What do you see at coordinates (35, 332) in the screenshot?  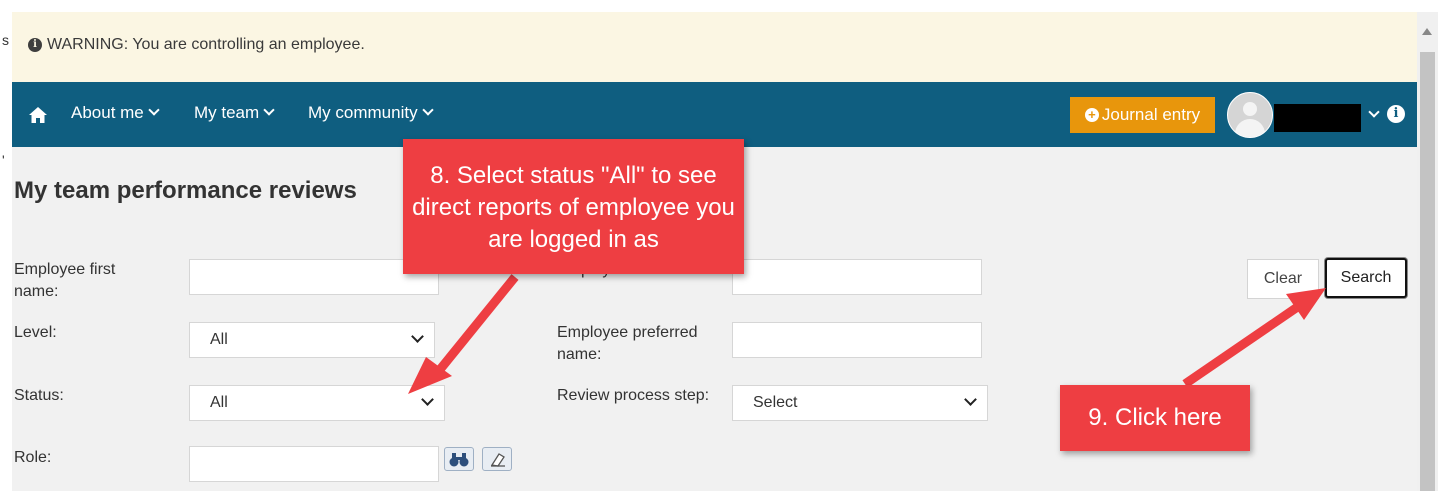 I see `level-label: Level:` at bounding box center [35, 332].